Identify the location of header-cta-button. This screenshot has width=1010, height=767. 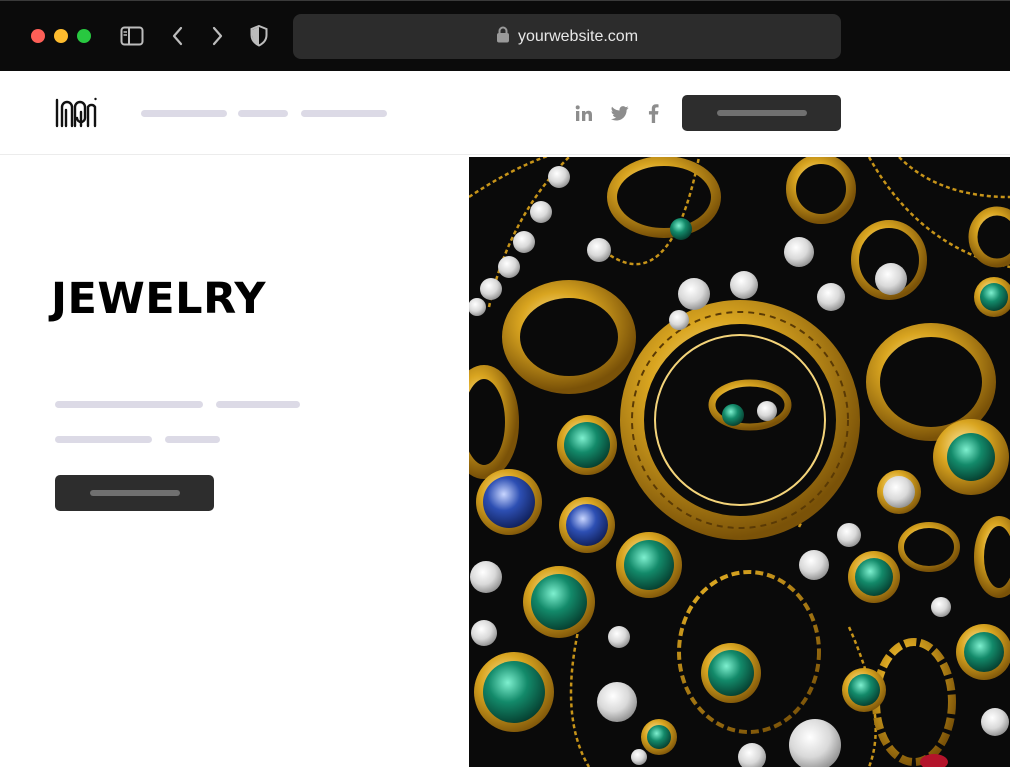
(761, 113).